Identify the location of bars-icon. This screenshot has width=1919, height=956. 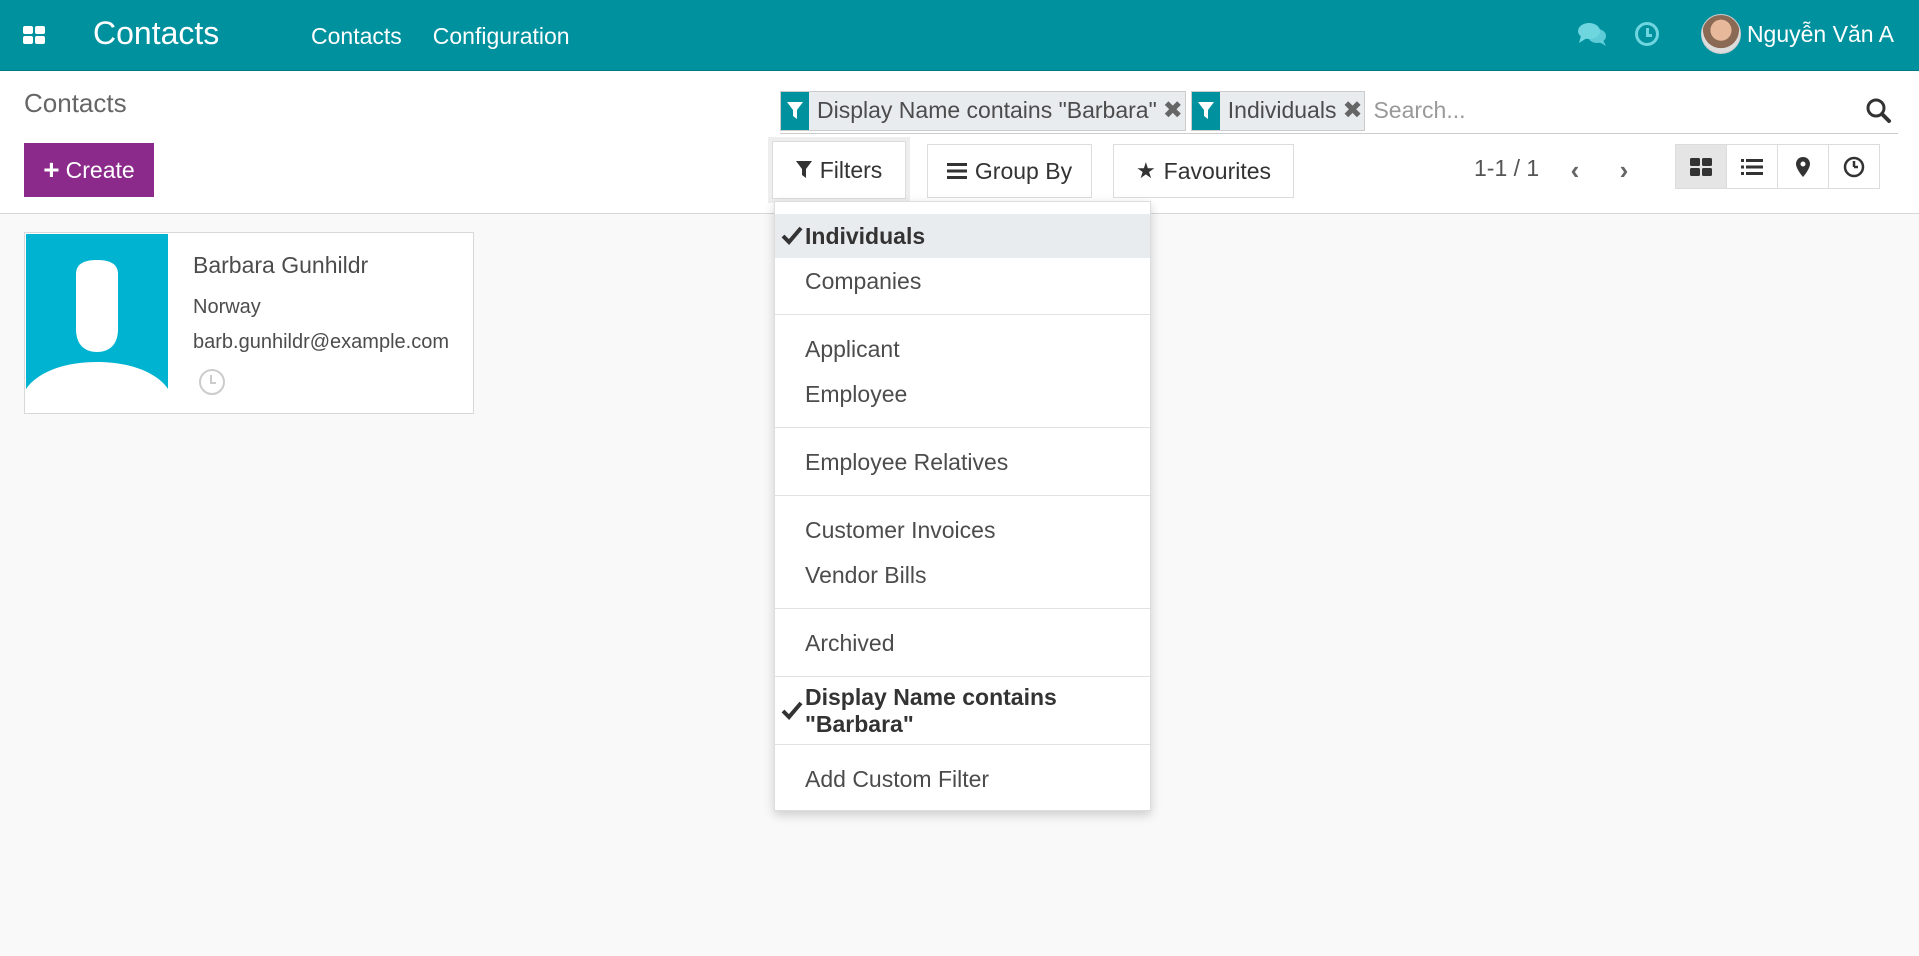
(956, 171).